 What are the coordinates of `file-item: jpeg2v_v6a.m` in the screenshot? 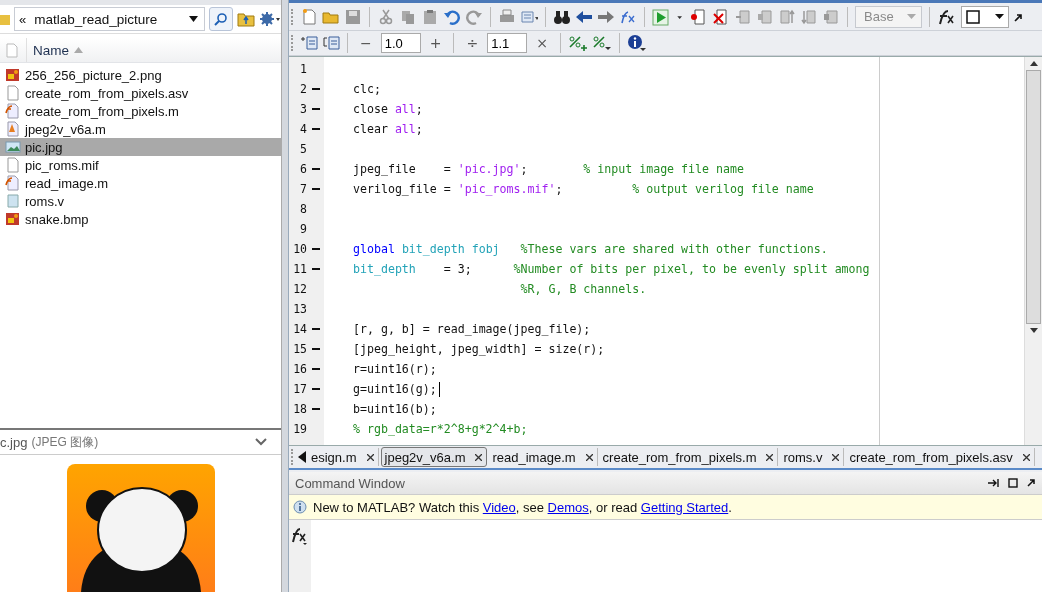 It's located at (140, 129).